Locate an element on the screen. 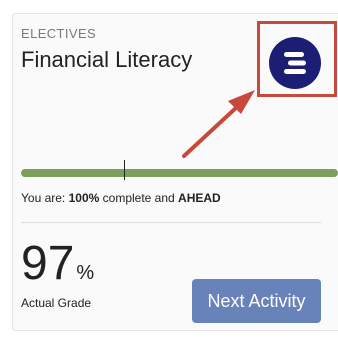 The height and width of the screenshot is (341, 338). course-title: Financial Literacy is located at coordinates (107, 59).